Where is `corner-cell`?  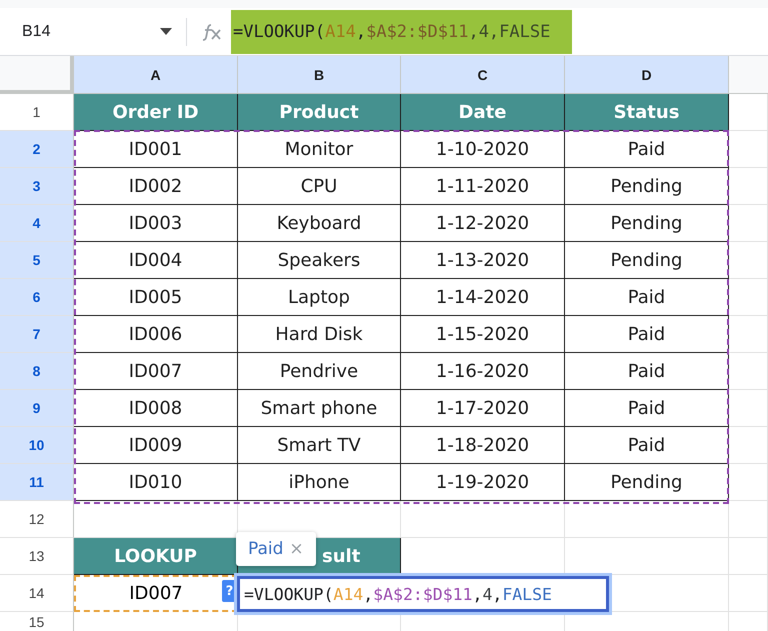 corner-cell is located at coordinates (37, 75).